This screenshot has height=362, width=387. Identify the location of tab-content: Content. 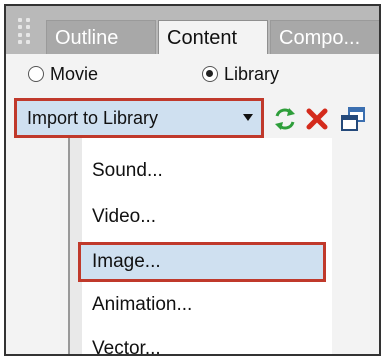
(213, 37).